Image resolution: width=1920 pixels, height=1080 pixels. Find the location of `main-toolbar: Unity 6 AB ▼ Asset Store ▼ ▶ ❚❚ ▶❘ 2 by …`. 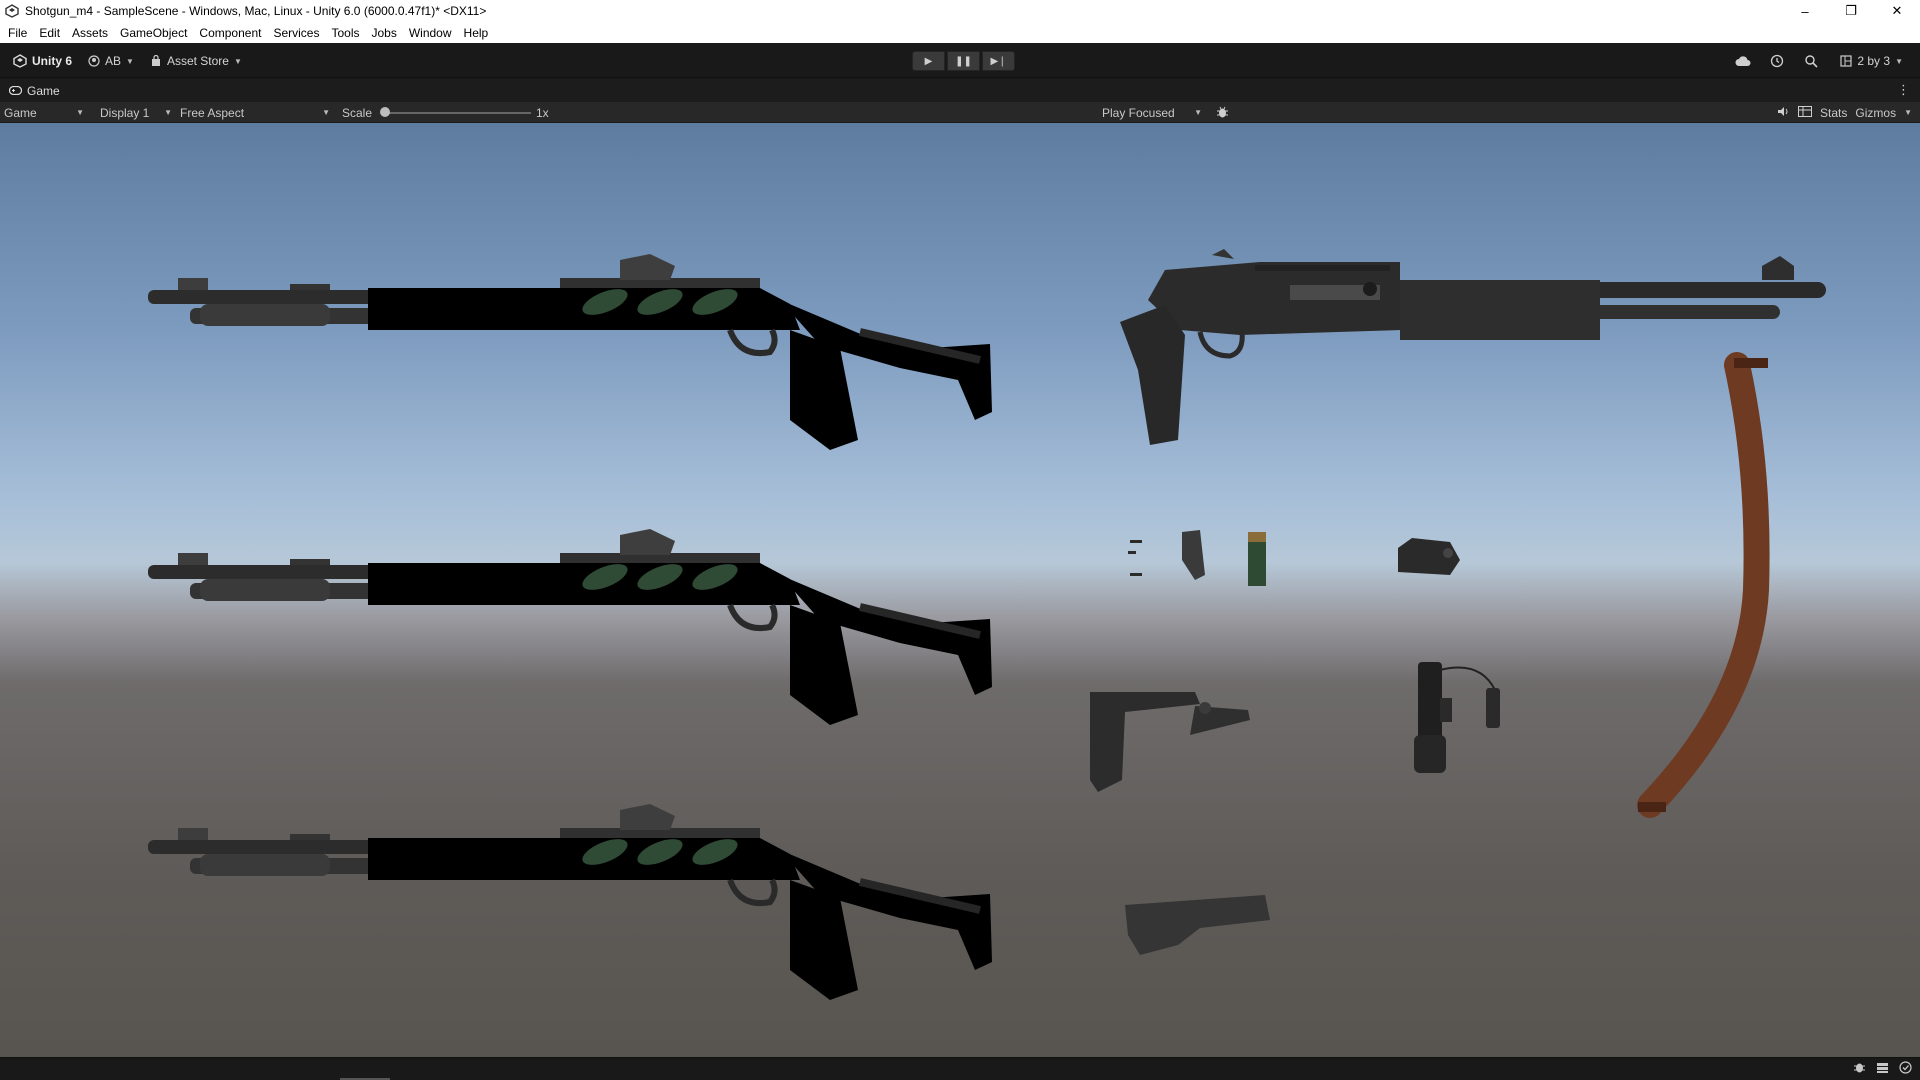

main-toolbar: Unity 6 AB ▼ Asset Store ▼ ▶ ❚❚ ▶❘ 2 by … is located at coordinates (960, 60).